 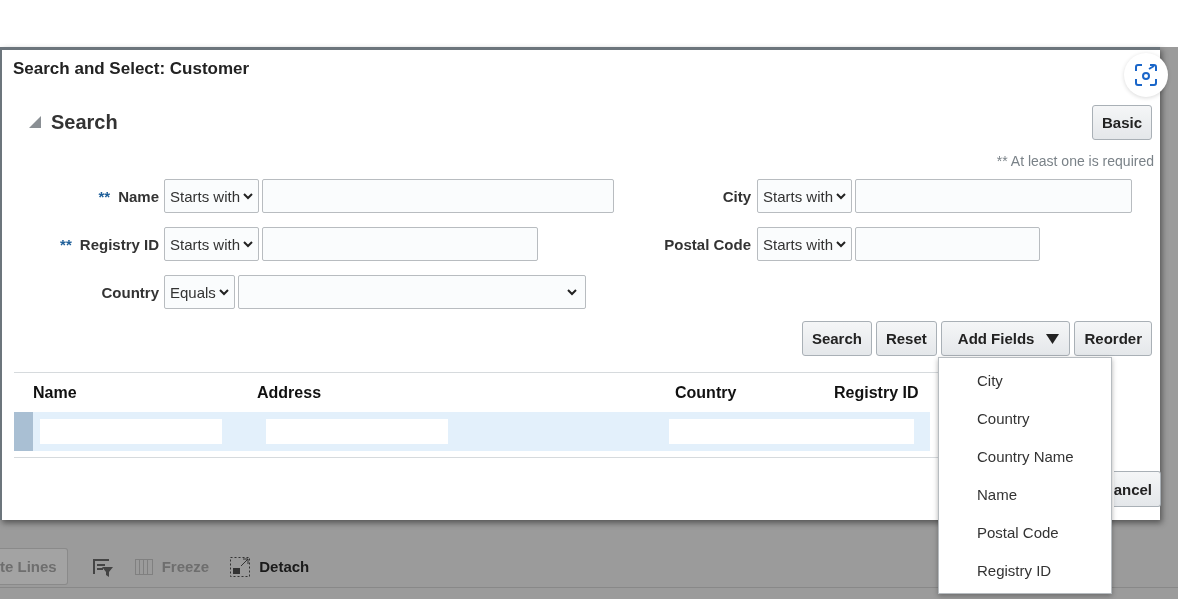 I want to click on operator-dropdown: Equals, so click(x=199, y=292).